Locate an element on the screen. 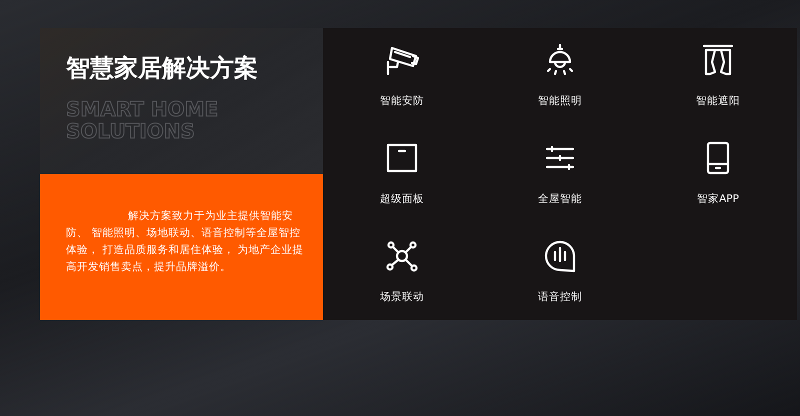 The height and width of the screenshot is (416, 800). voice-bubble-icon is located at coordinates (560, 256).